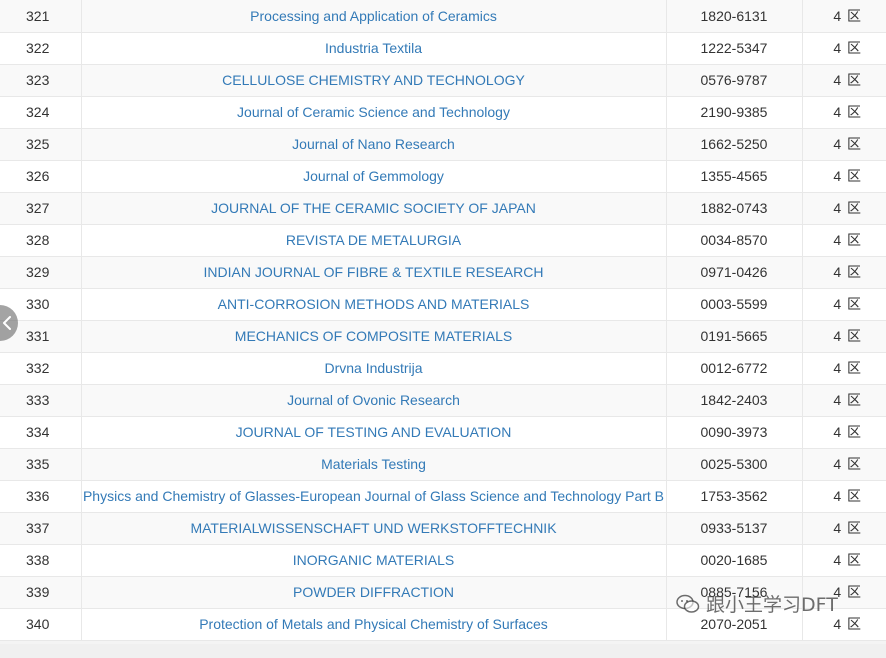 The image size is (886, 658). I want to click on journal-title-cell: Drvna Industrija, so click(374, 368).